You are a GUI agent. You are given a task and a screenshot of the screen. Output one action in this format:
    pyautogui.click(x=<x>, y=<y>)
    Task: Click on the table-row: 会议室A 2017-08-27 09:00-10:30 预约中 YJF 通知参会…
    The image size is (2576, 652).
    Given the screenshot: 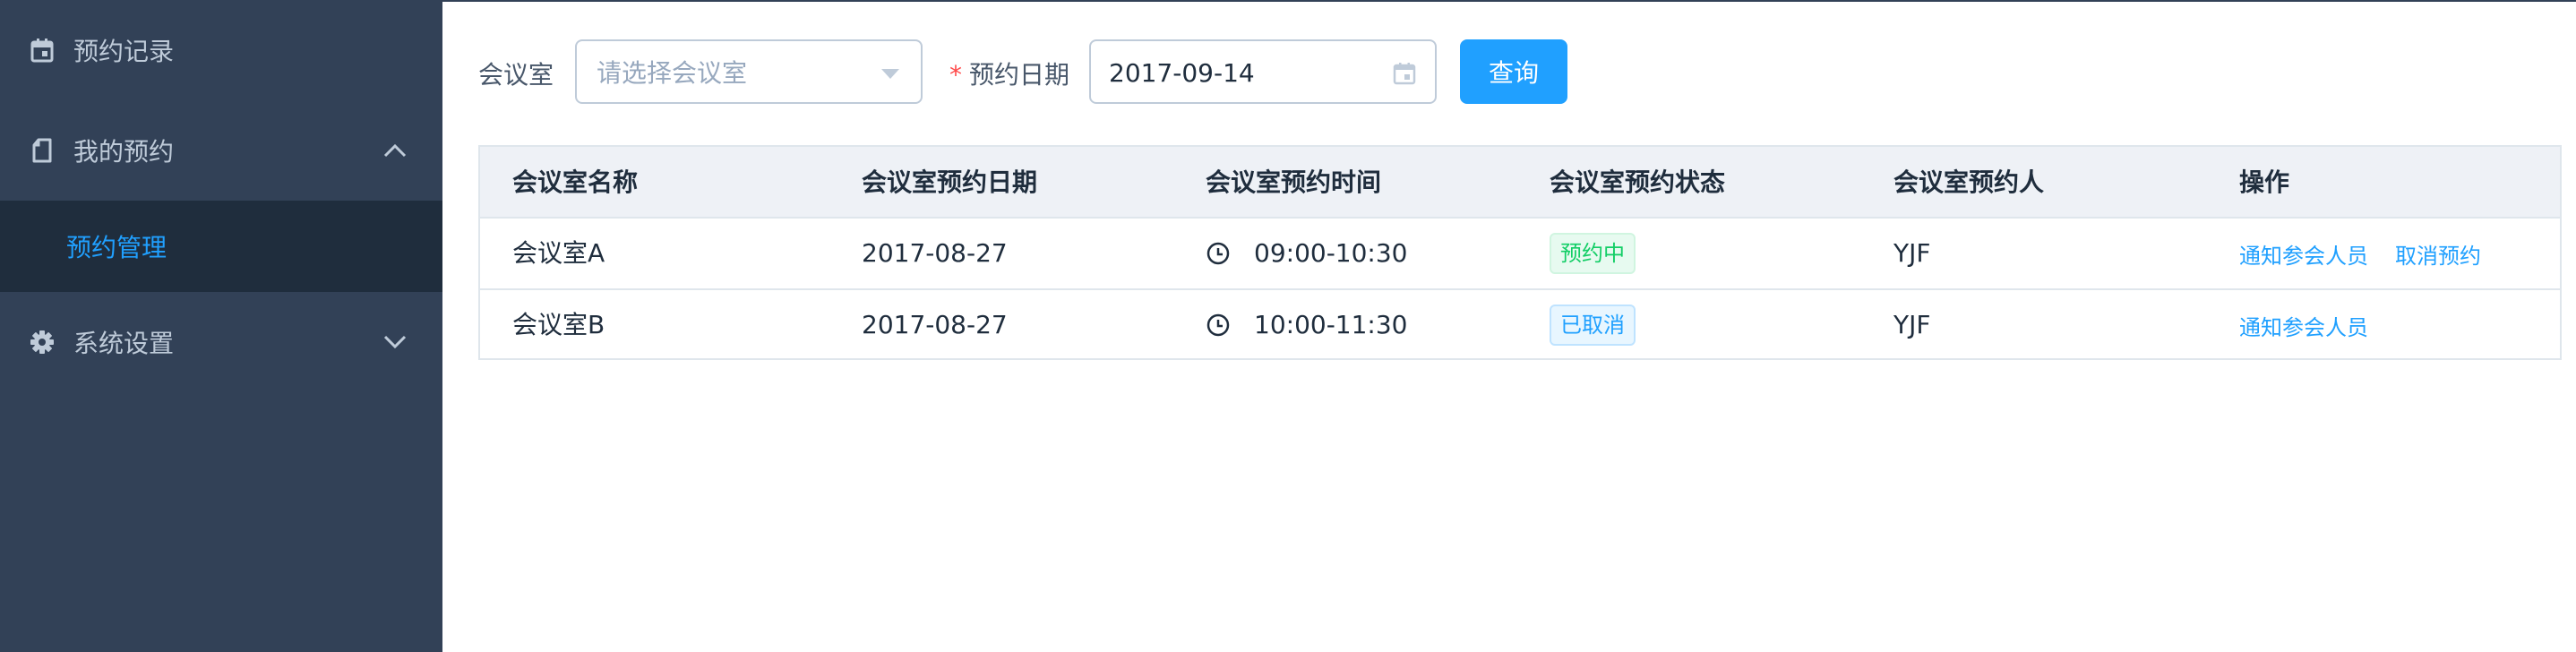 What is the action you would take?
    pyautogui.click(x=1520, y=255)
    